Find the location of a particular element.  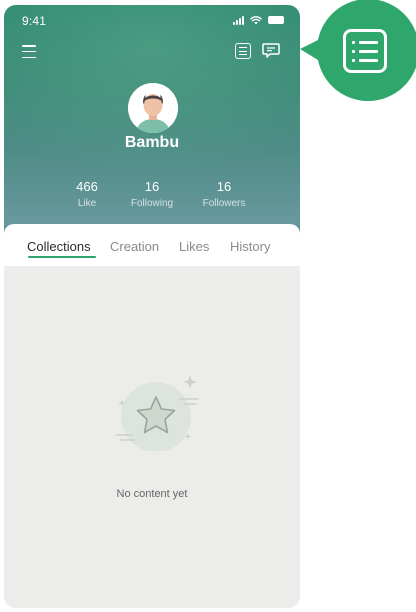

status-time: 9:41 is located at coordinates (34, 21).